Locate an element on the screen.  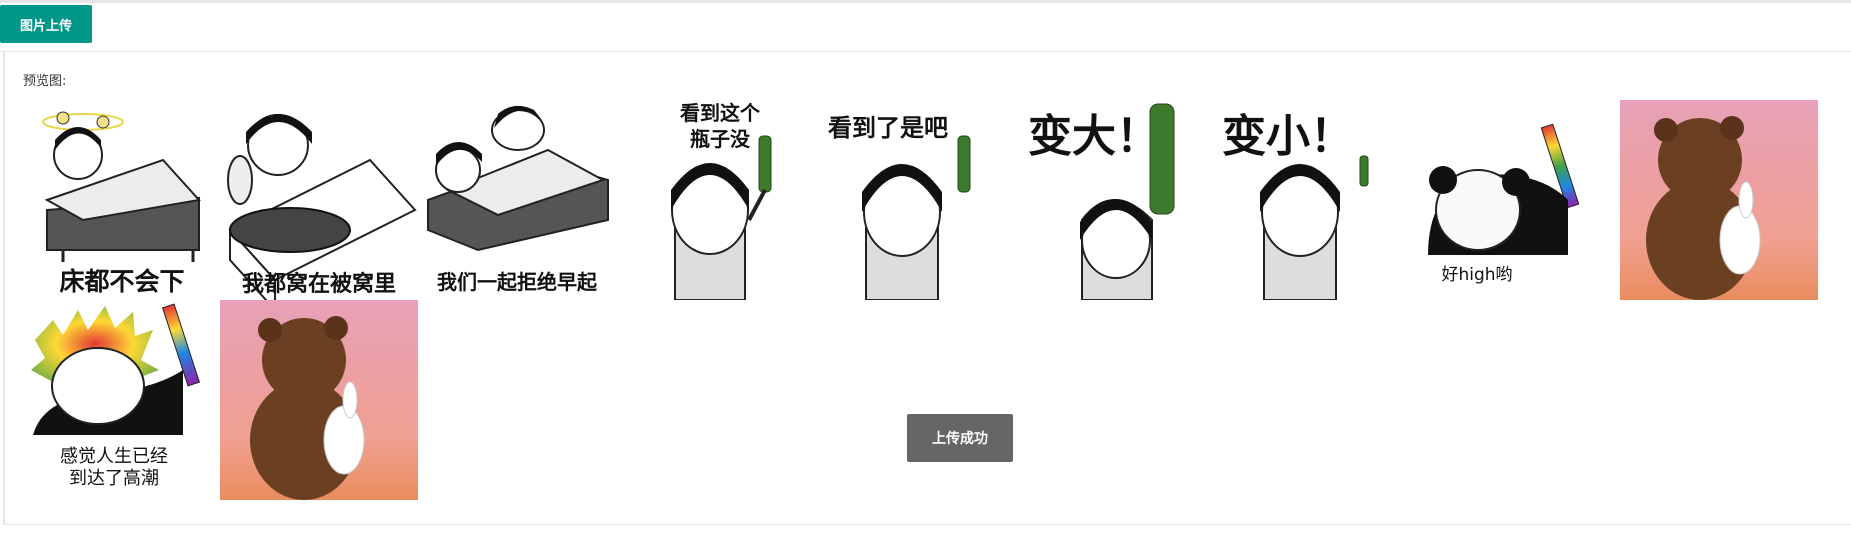
preview-image-5: 看到了是吧 is located at coordinates (927, 200).